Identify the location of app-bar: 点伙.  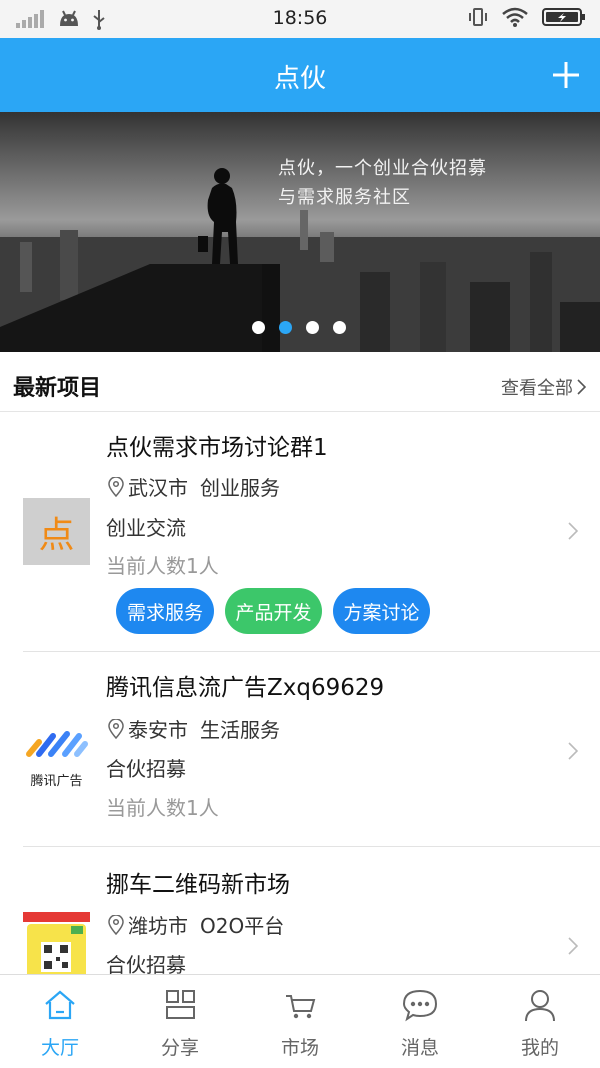
(300, 75).